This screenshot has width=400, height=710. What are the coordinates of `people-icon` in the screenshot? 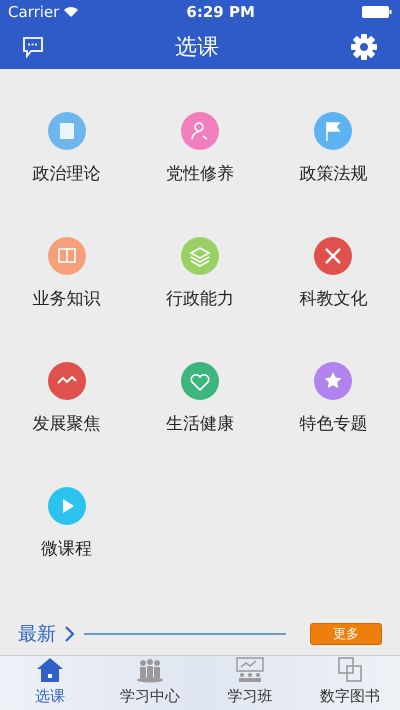 It's located at (150, 670).